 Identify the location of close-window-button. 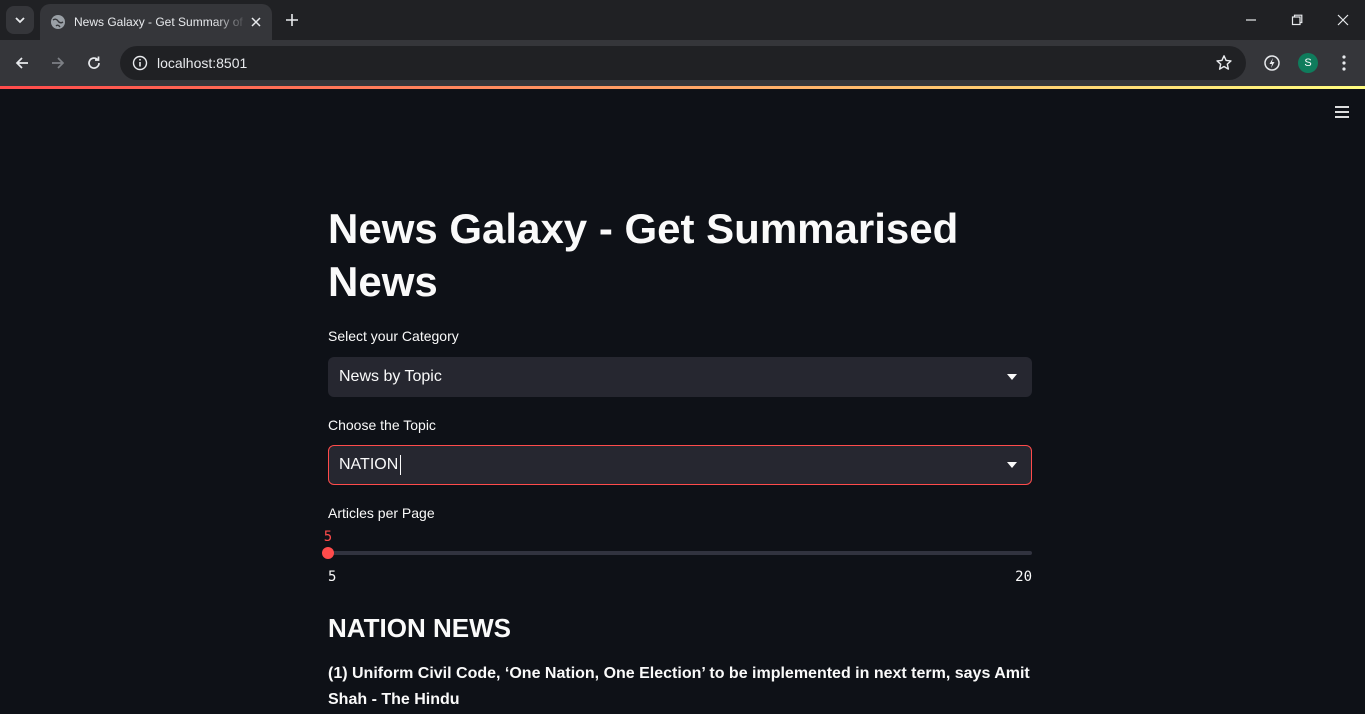
(1342, 20).